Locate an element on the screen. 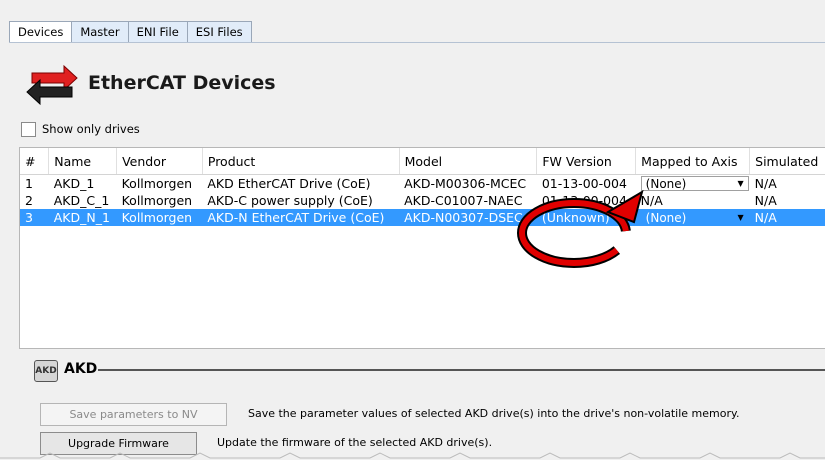 The height and width of the screenshot is (460, 825). cell-product: AKD-C power supply (CoE) is located at coordinates (290, 200).